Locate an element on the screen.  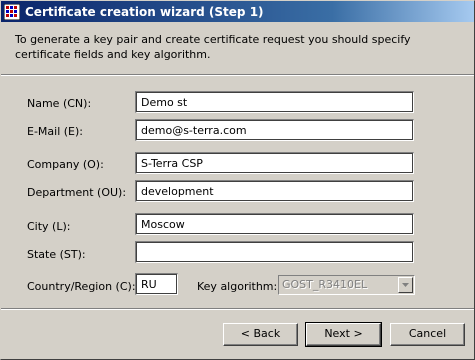
back-button: < Back is located at coordinates (260, 334).